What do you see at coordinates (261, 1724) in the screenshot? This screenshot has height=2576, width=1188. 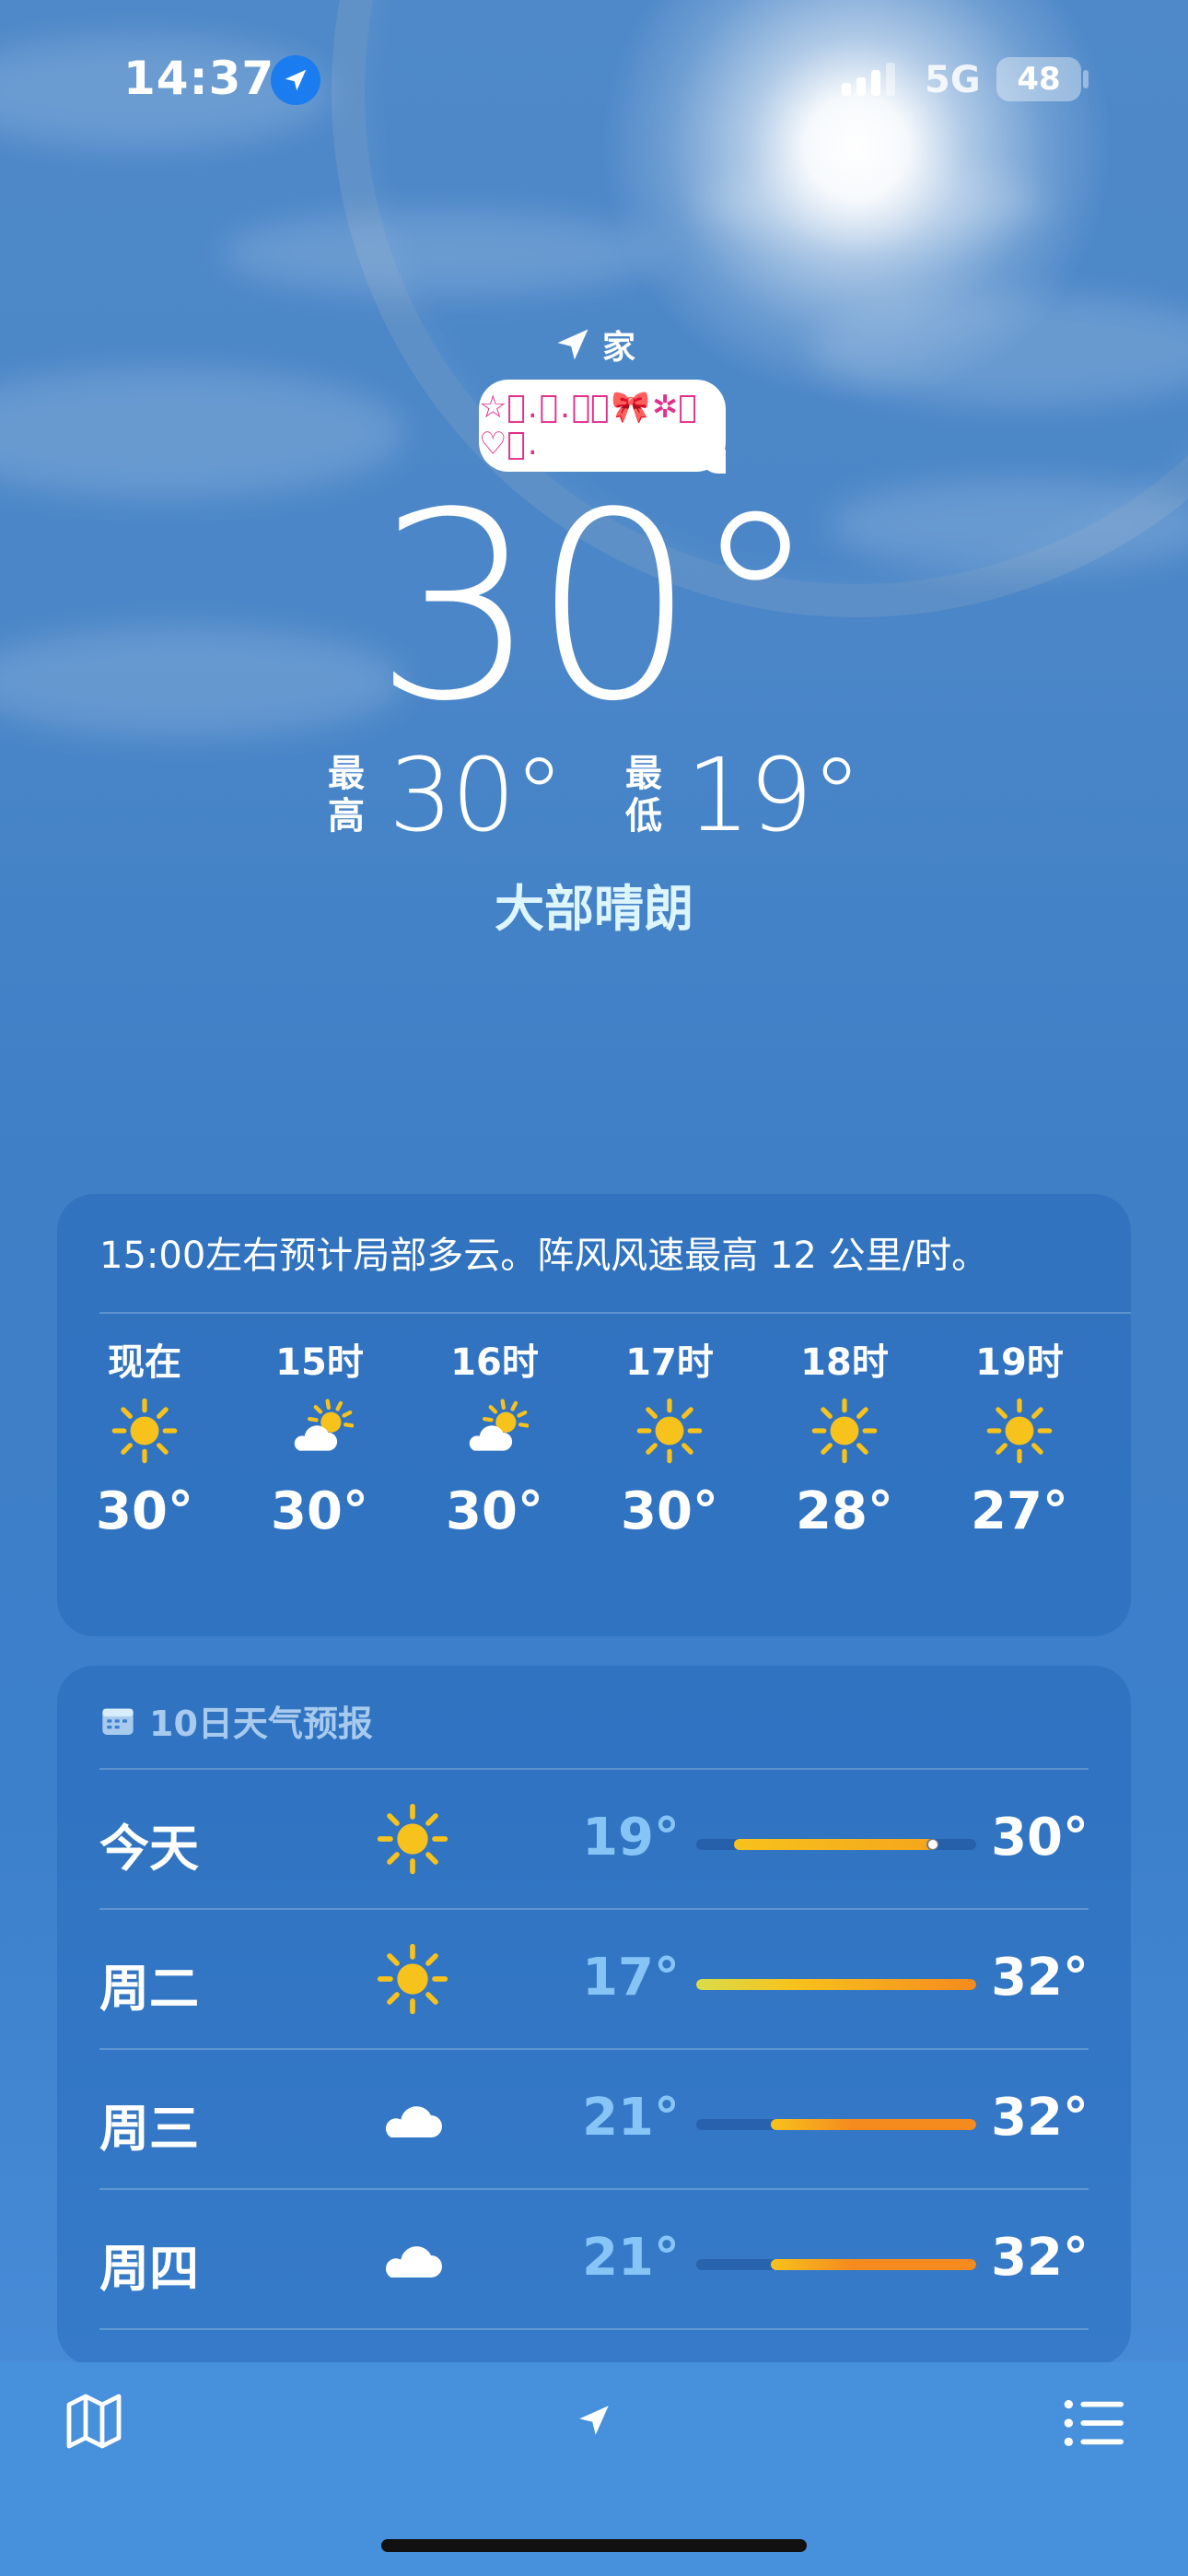 I see `daily-title-text: 10日天气预报` at bounding box center [261, 1724].